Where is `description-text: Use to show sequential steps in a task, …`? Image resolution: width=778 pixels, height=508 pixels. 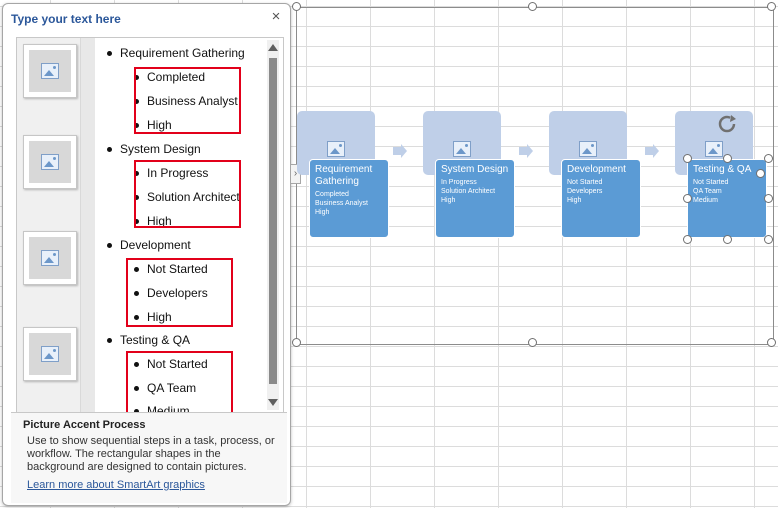
description-text: Use to show sequential steps in a task, … is located at coordinates (151, 454).